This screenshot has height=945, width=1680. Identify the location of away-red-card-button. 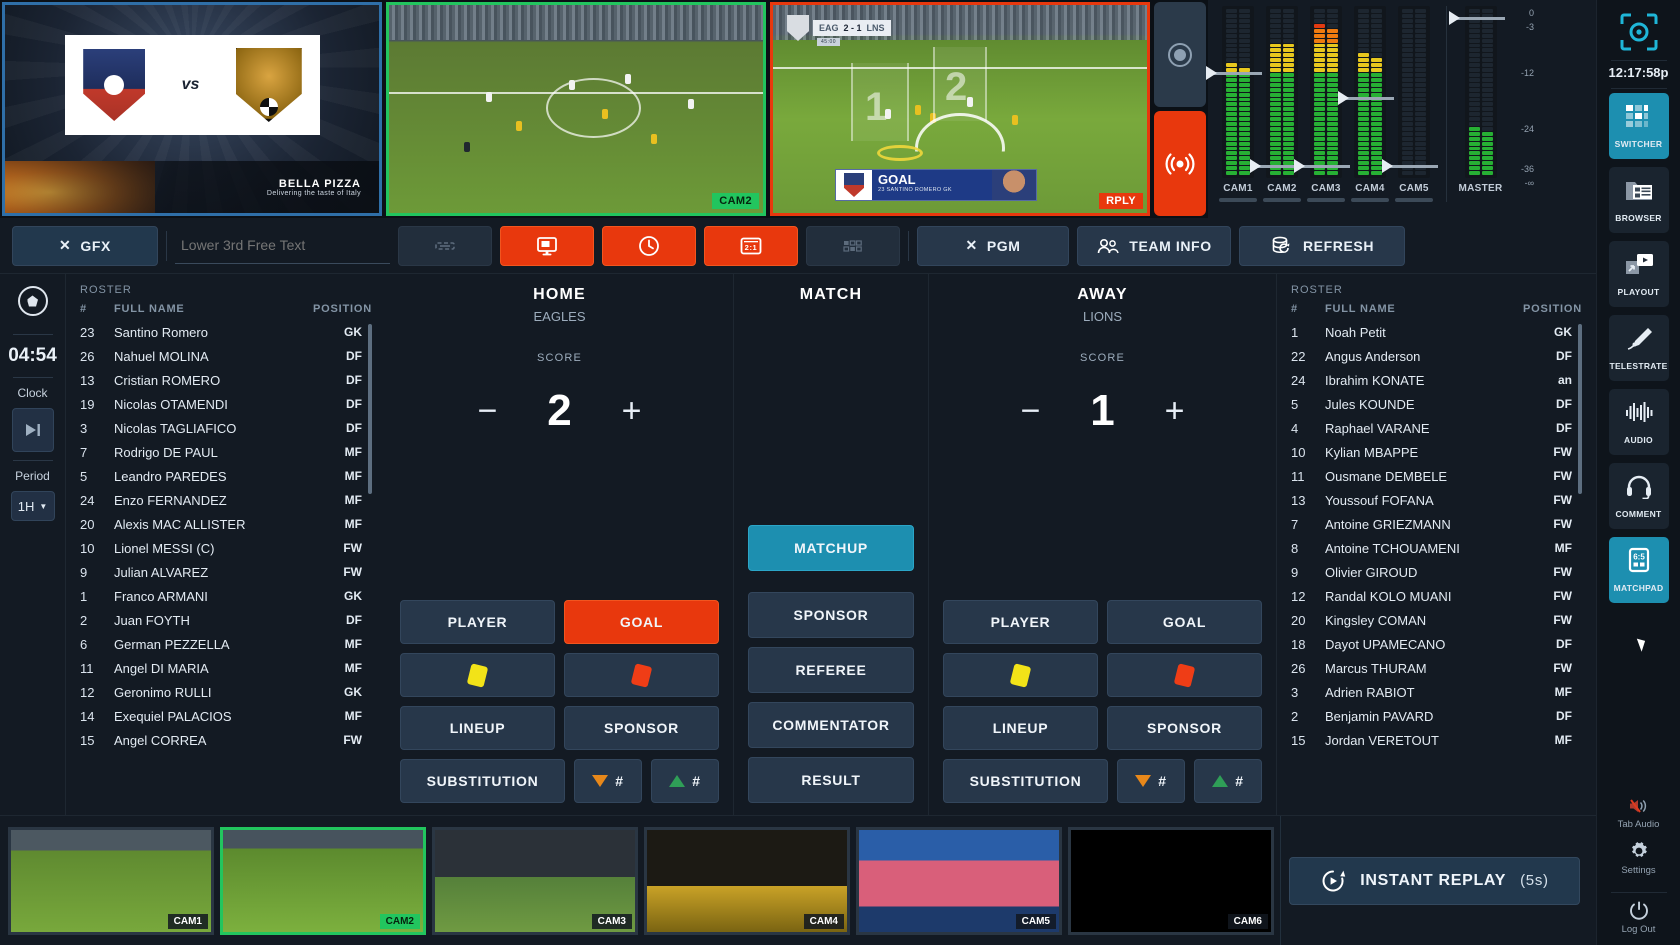
(1184, 675).